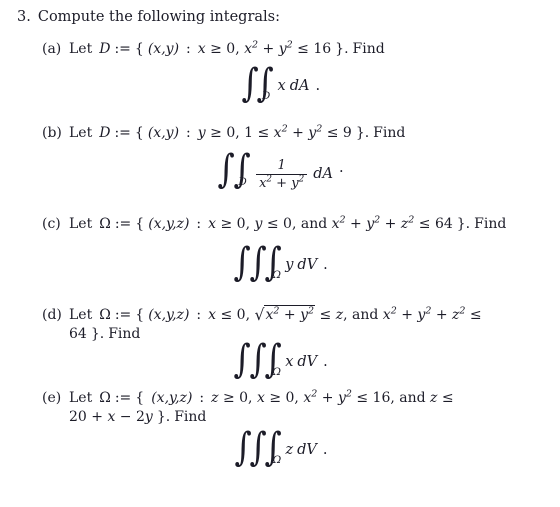 The height and width of the screenshot is (507, 560). What do you see at coordinates (276, 275) in the screenshot?
I see `integral-subscript-c: Ω` at bounding box center [276, 275].